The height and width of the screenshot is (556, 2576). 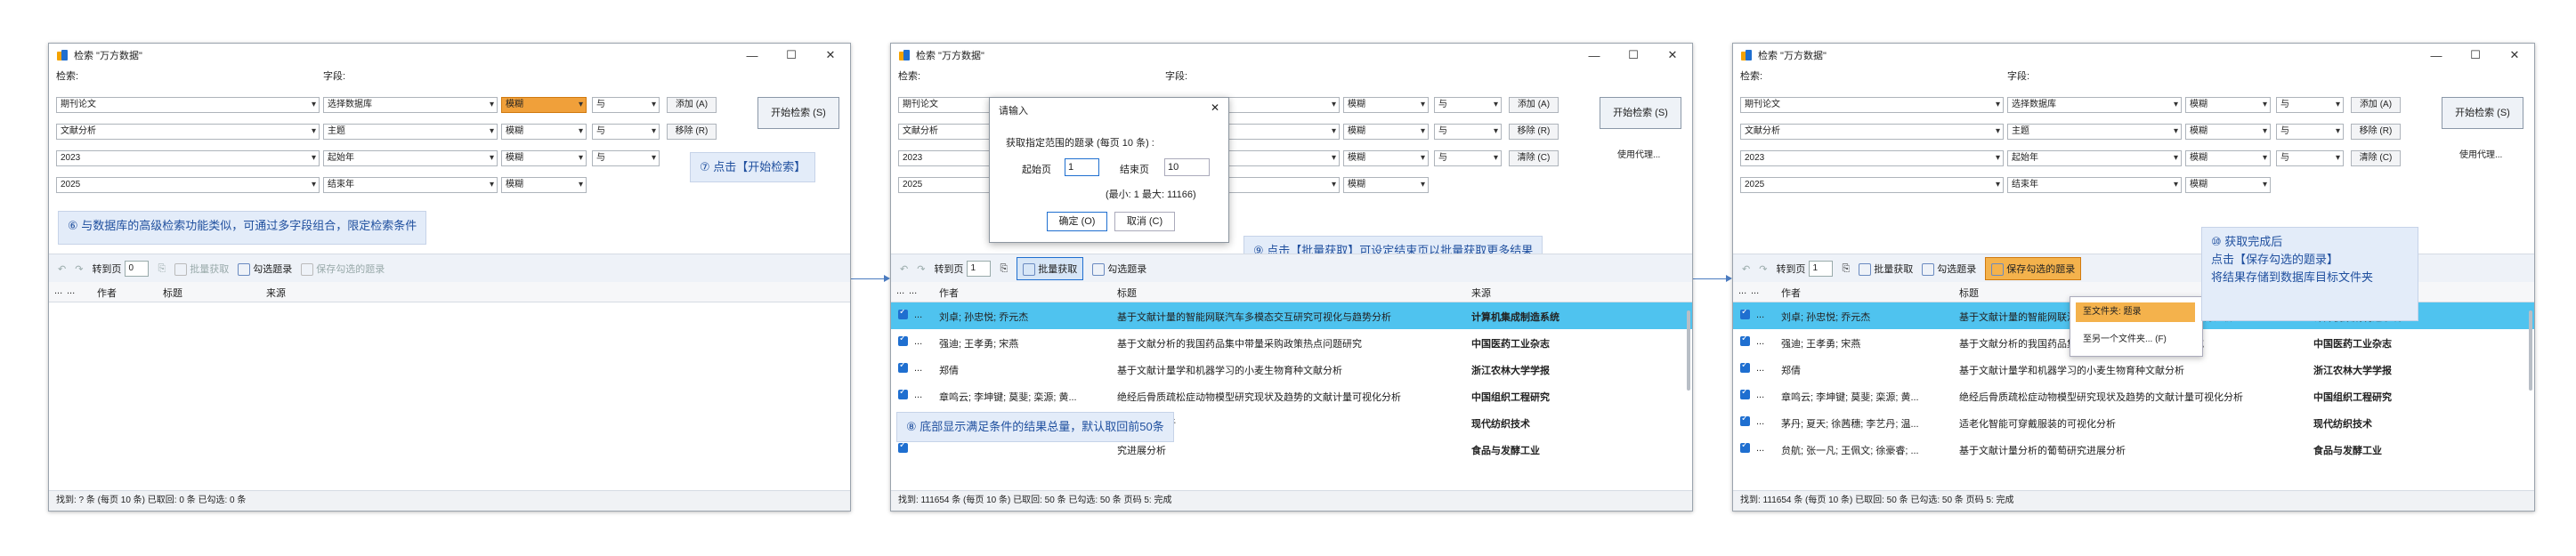 What do you see at coordinates (1187, 167) in the screenshot?
I see `end-page-input: 10` at bounding box center [1187, 167].